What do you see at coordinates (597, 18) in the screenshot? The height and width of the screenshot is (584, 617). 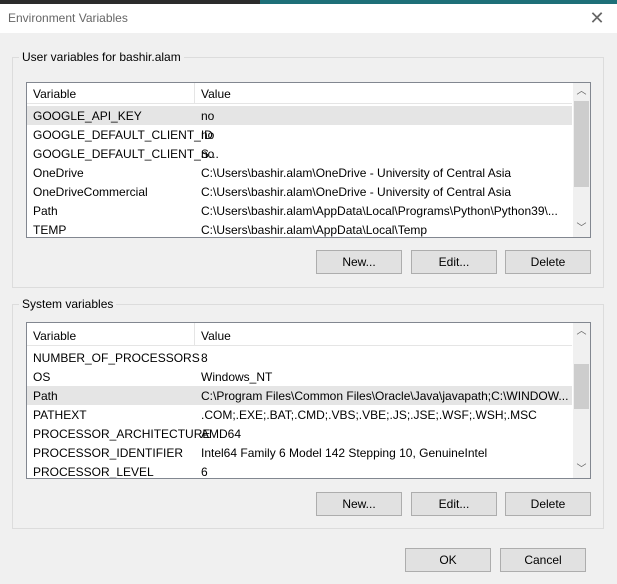 I see `close-icon: ✕` at bounding box center [597, 18].